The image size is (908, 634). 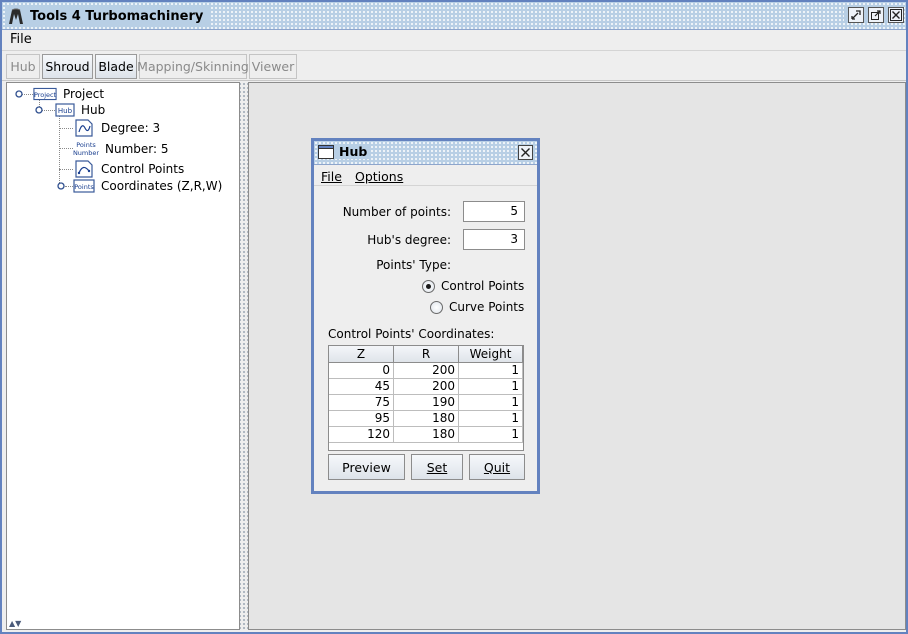 I want to click on tree-node-control-points: Control Points, so click(x=128, y=169).